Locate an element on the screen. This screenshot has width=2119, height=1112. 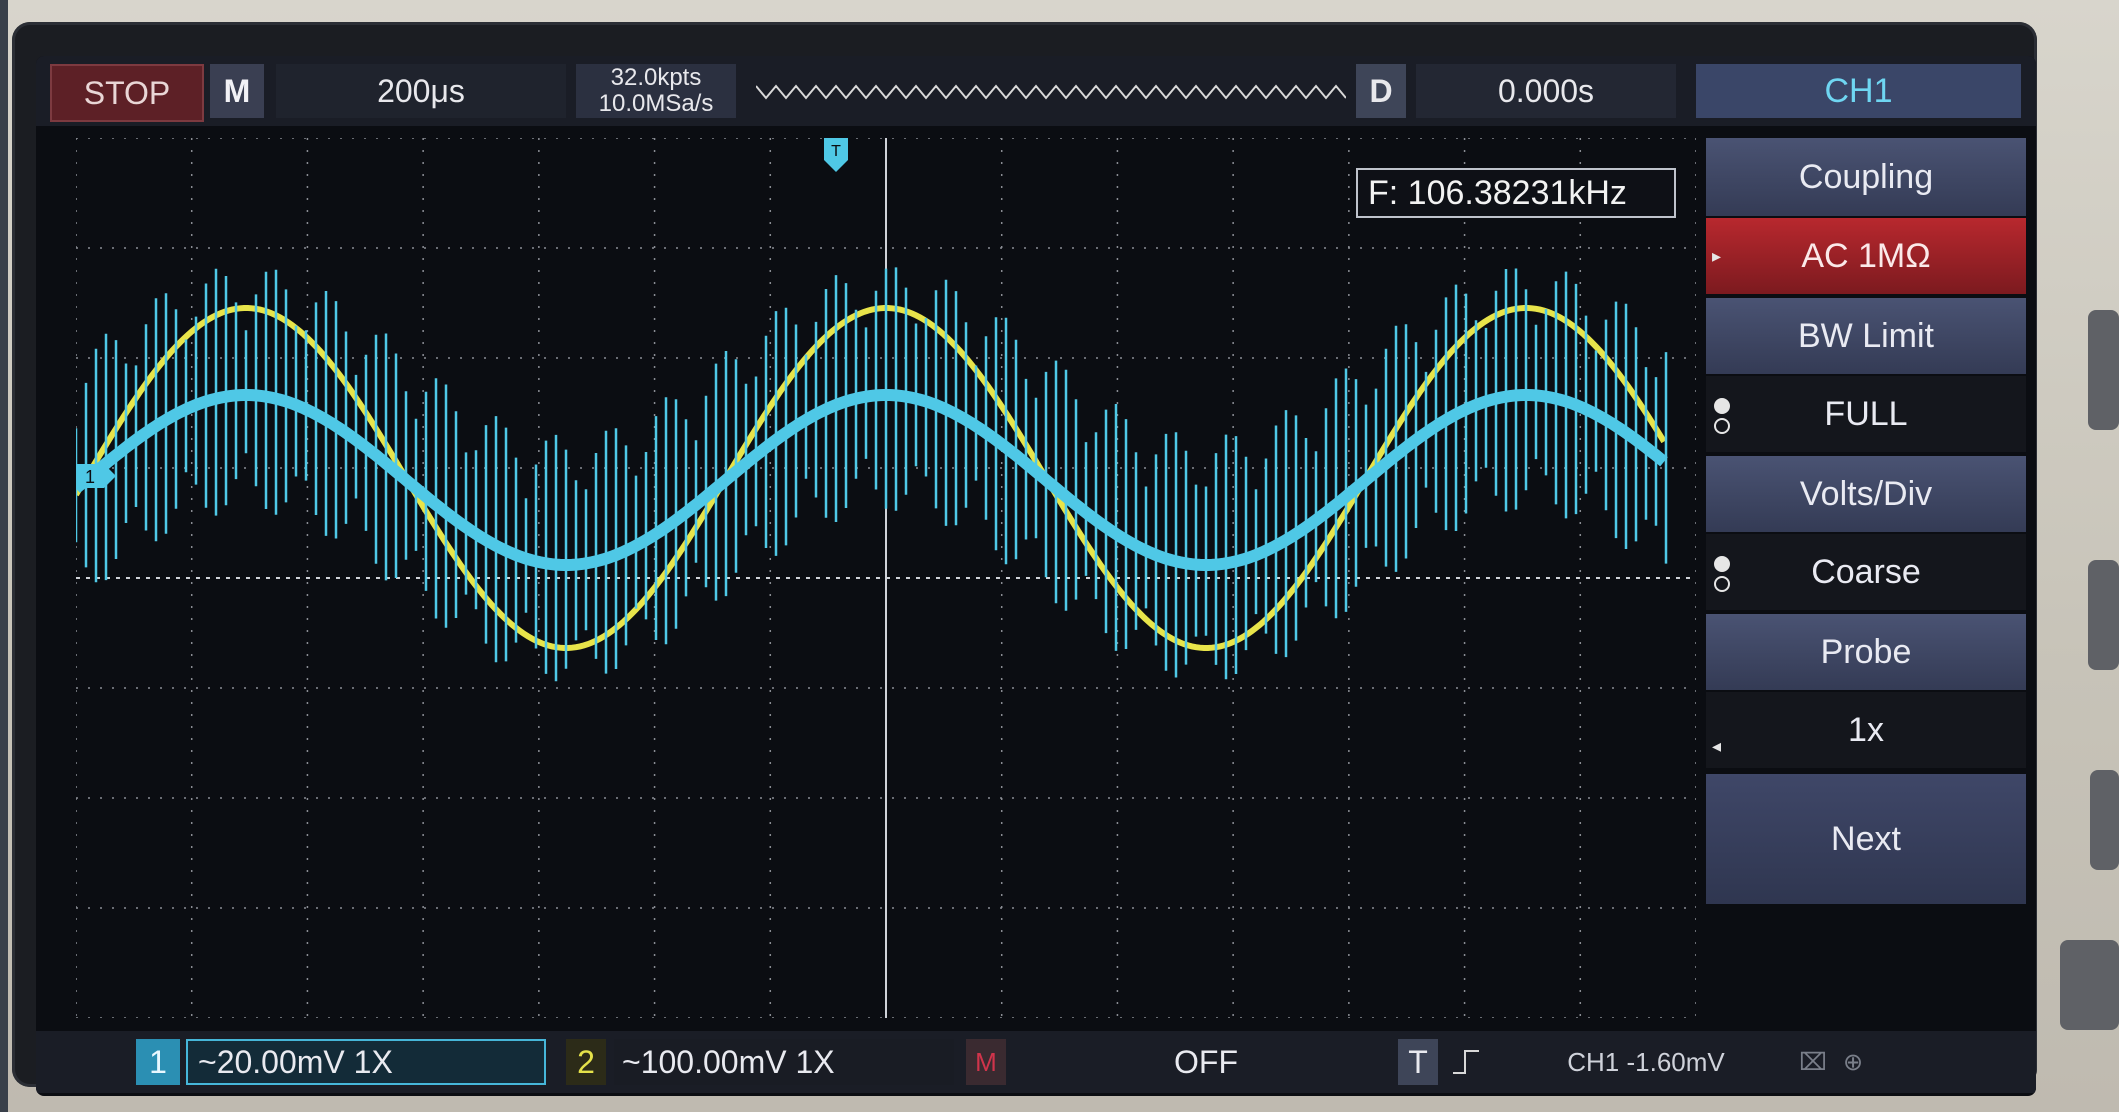
menu-next-button: Next is located at coordinates (1866, 839).